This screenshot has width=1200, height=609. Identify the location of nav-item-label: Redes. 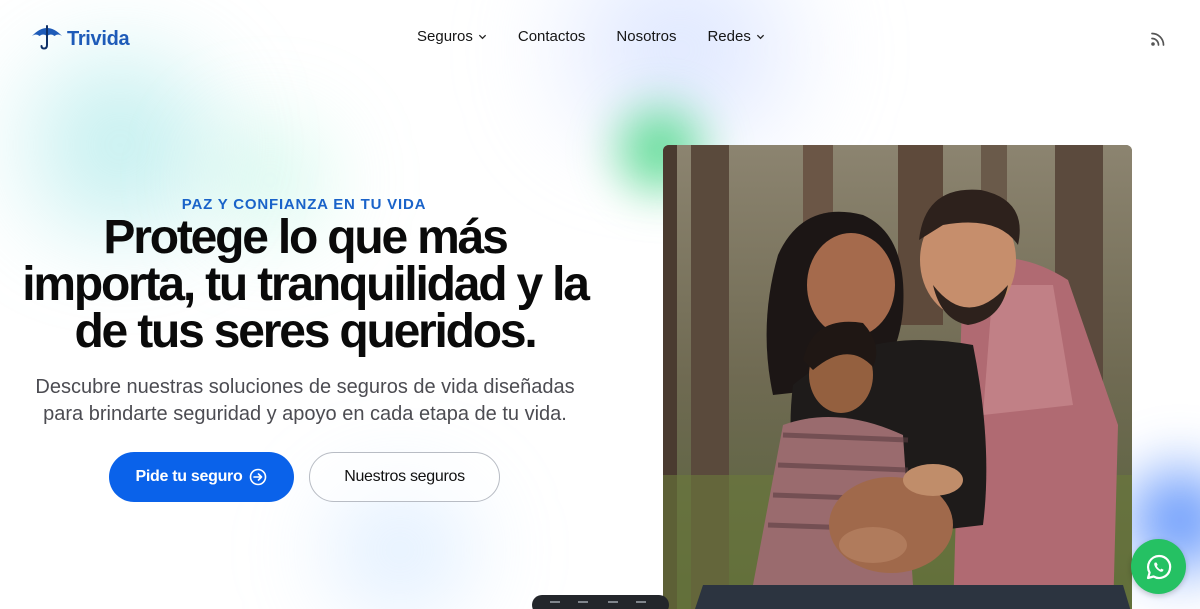
(729, 36).